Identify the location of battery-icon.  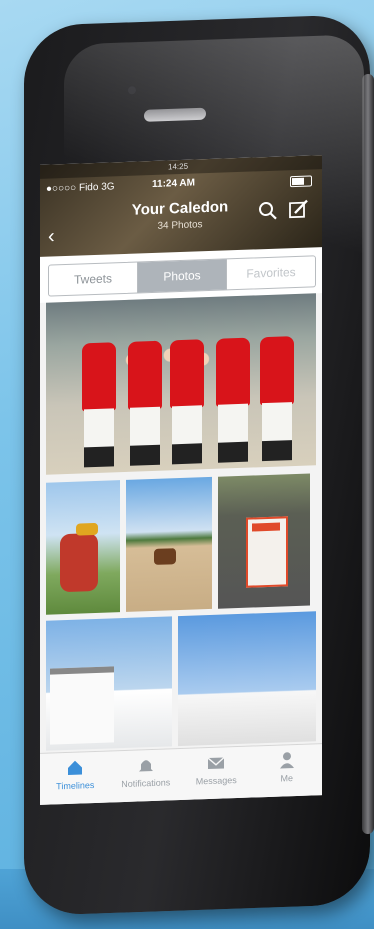
(301, 181).